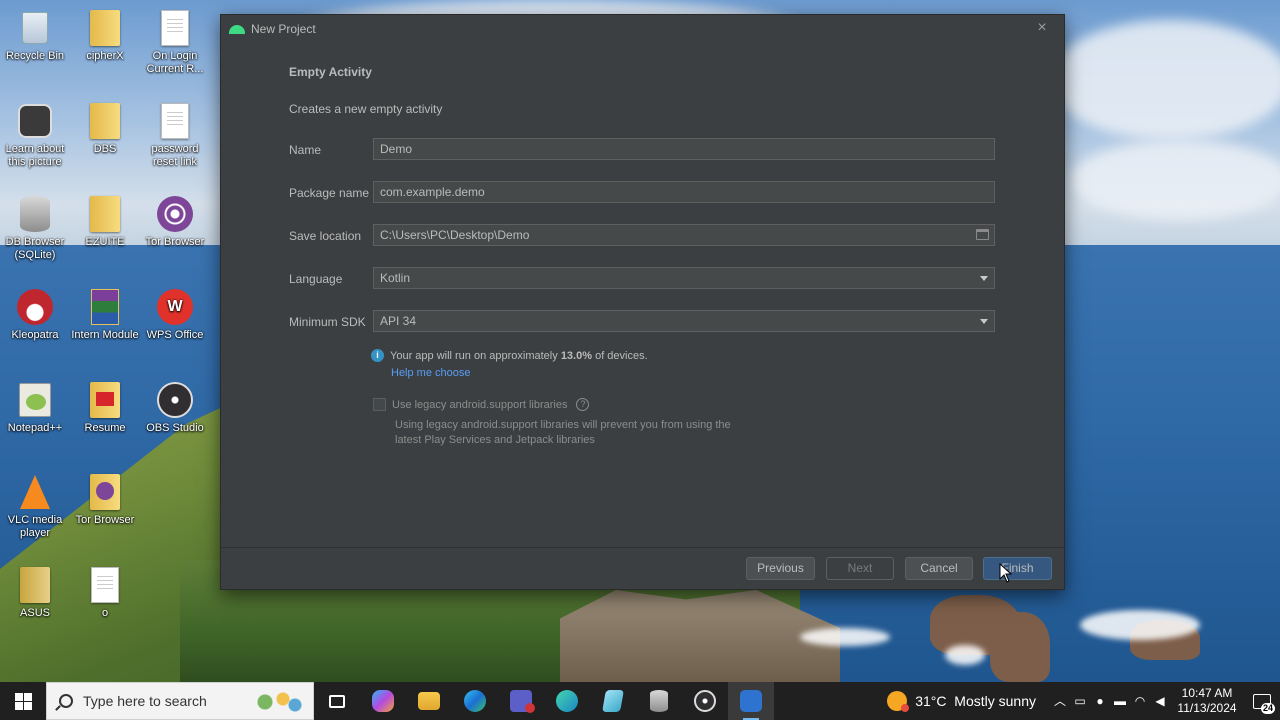 Image resolution: width=1280 pixels, height=720 pixels. I want to click on desktop-icon-kleopatra: Kleopatra, so click(35, 314).